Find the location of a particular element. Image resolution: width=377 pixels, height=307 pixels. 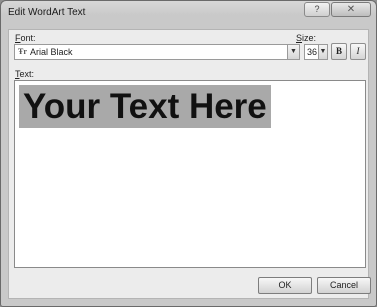

ok-button: OK is located at coordinates (285, 285).